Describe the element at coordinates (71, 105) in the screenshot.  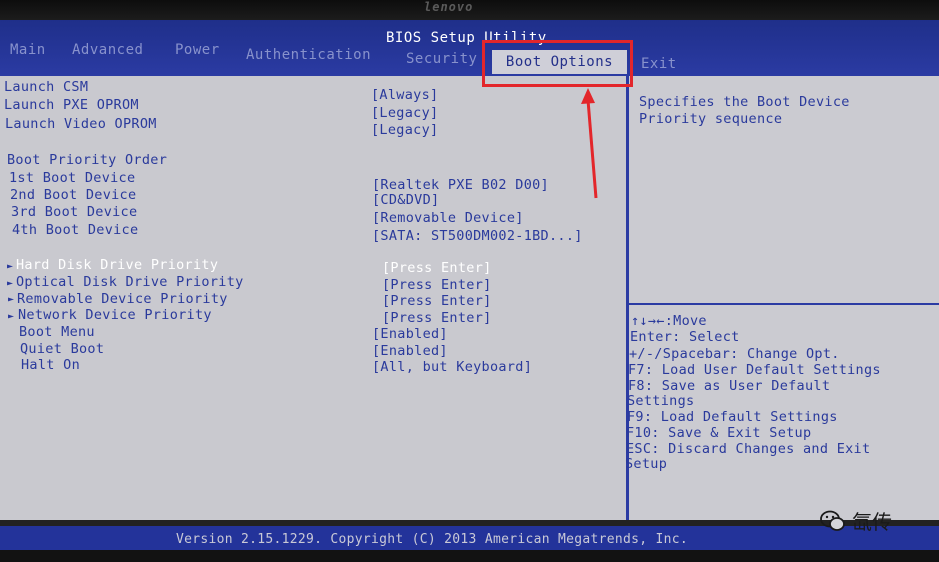
I see `launch-pxe-label: Launch PXE OPROM` at that location.